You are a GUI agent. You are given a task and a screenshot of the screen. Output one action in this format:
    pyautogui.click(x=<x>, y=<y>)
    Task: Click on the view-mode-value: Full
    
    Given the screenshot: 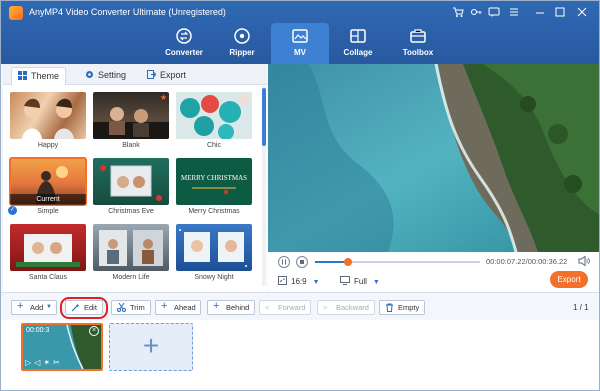 What is the action you would take?
    pyautogui.click(x=360, y=281)
    